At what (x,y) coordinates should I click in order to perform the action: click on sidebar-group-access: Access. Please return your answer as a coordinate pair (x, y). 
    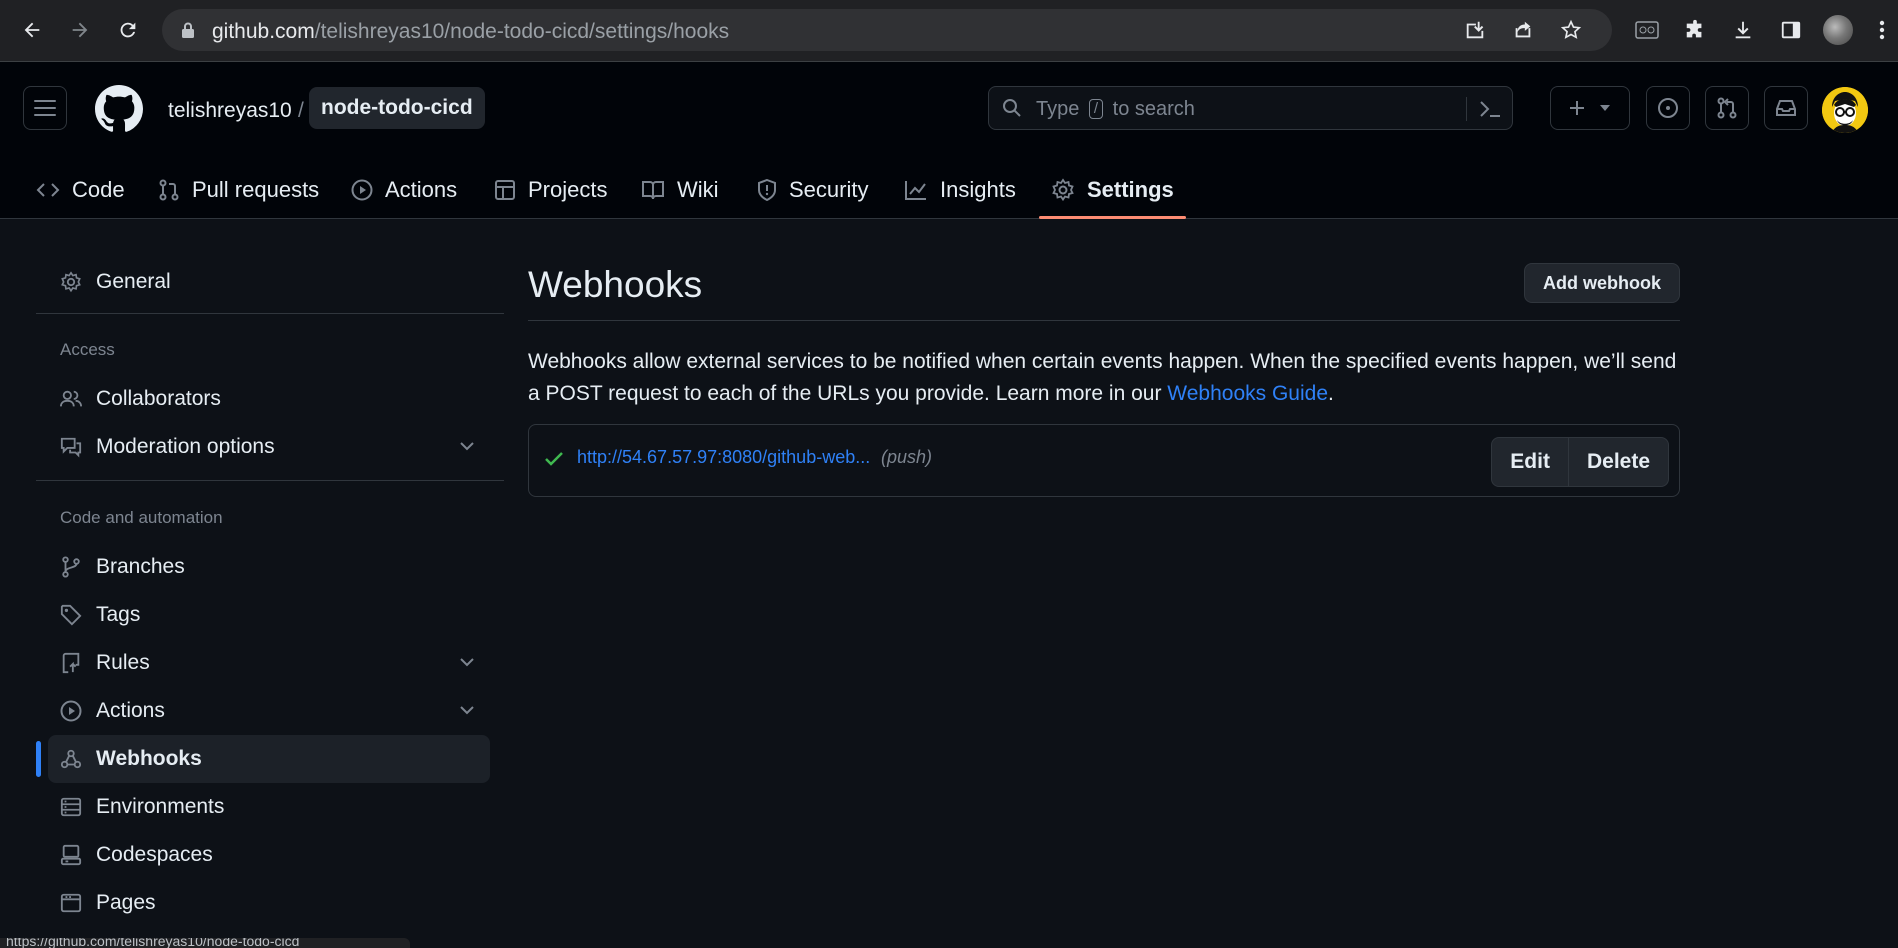
    Looking at the image, I should click on (87, 349).